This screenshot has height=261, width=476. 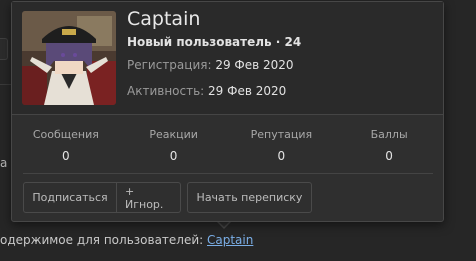 I want to click on follow-button: Подписаться, so click(x=70, y=197).